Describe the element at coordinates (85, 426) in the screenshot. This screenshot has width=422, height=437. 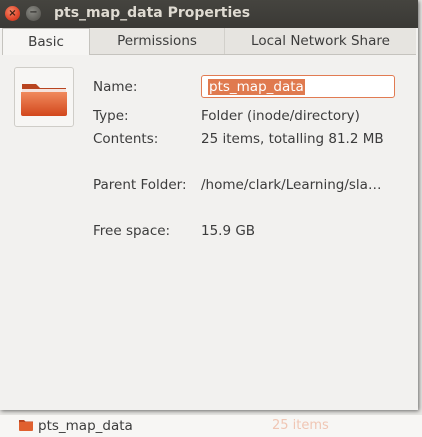
I see `background-file-name: pts_map_data` at that location.